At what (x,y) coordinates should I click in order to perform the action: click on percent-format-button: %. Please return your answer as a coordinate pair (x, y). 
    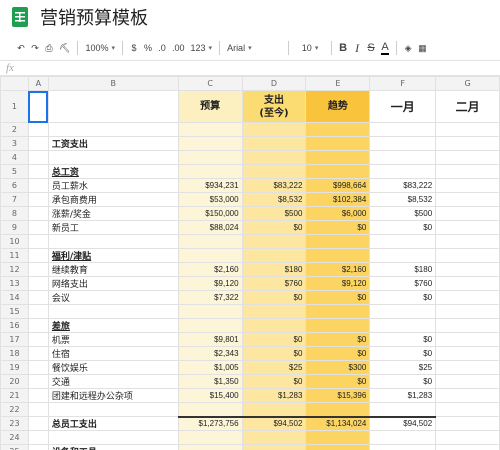
    Looking at the image, I should click on (148, 48).